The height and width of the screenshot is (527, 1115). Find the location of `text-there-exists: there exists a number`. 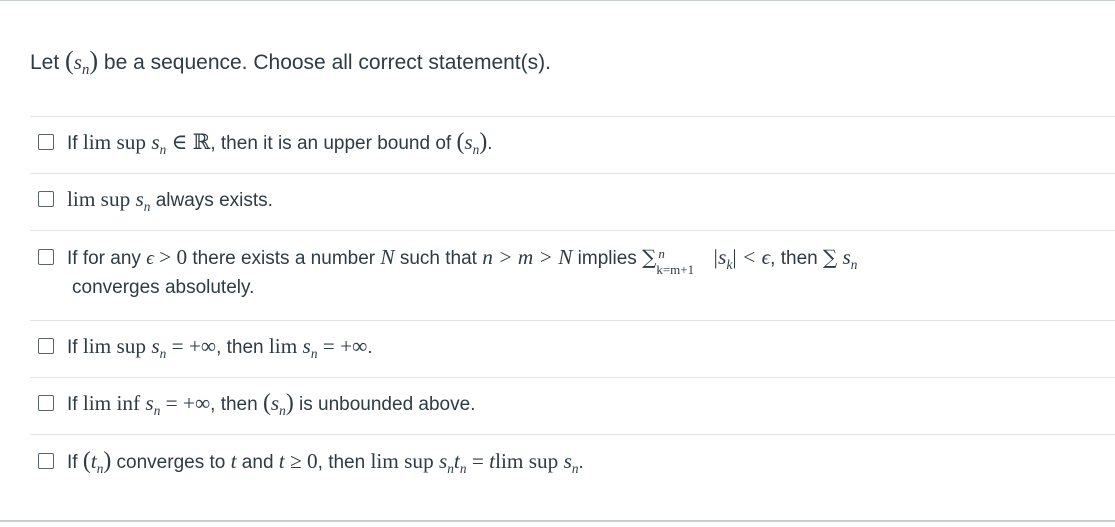

text-there-exists: there exists a number is located at coordinates (284, 258).